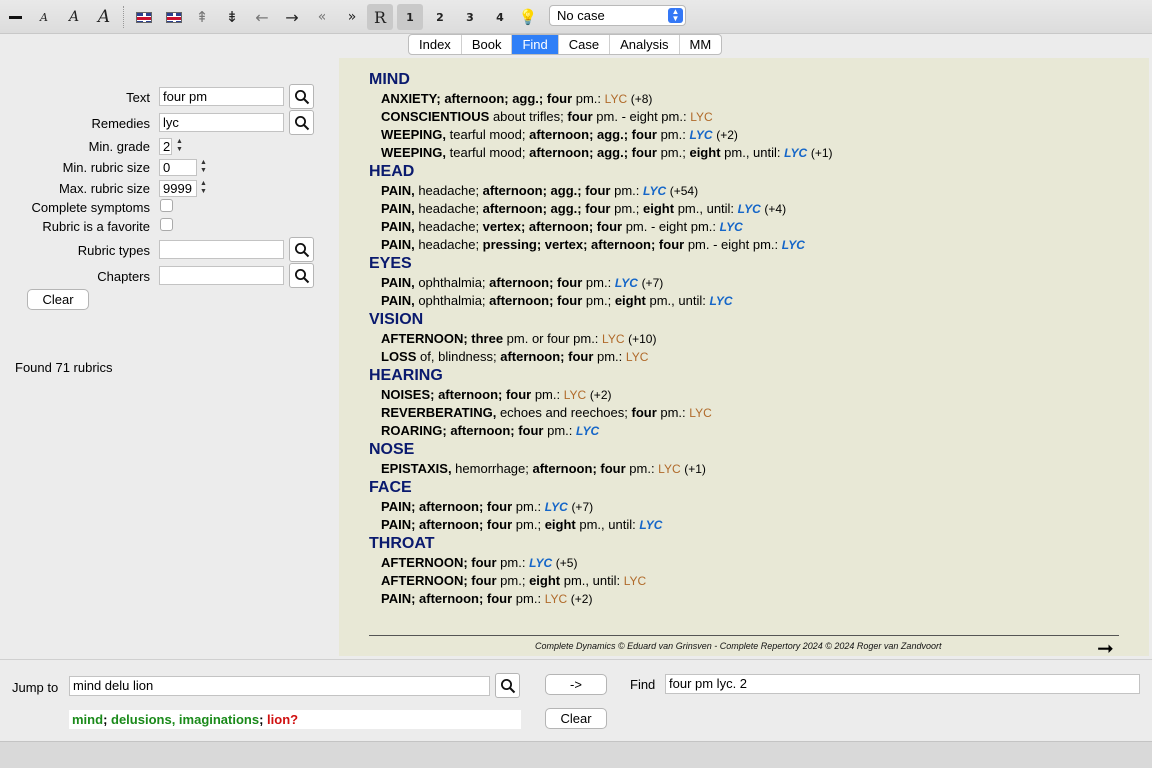  What do you see at coordinates (262, 17) in the screenshot?
I see `back-arrow-icon: ←` at bounding box center [262, 17].